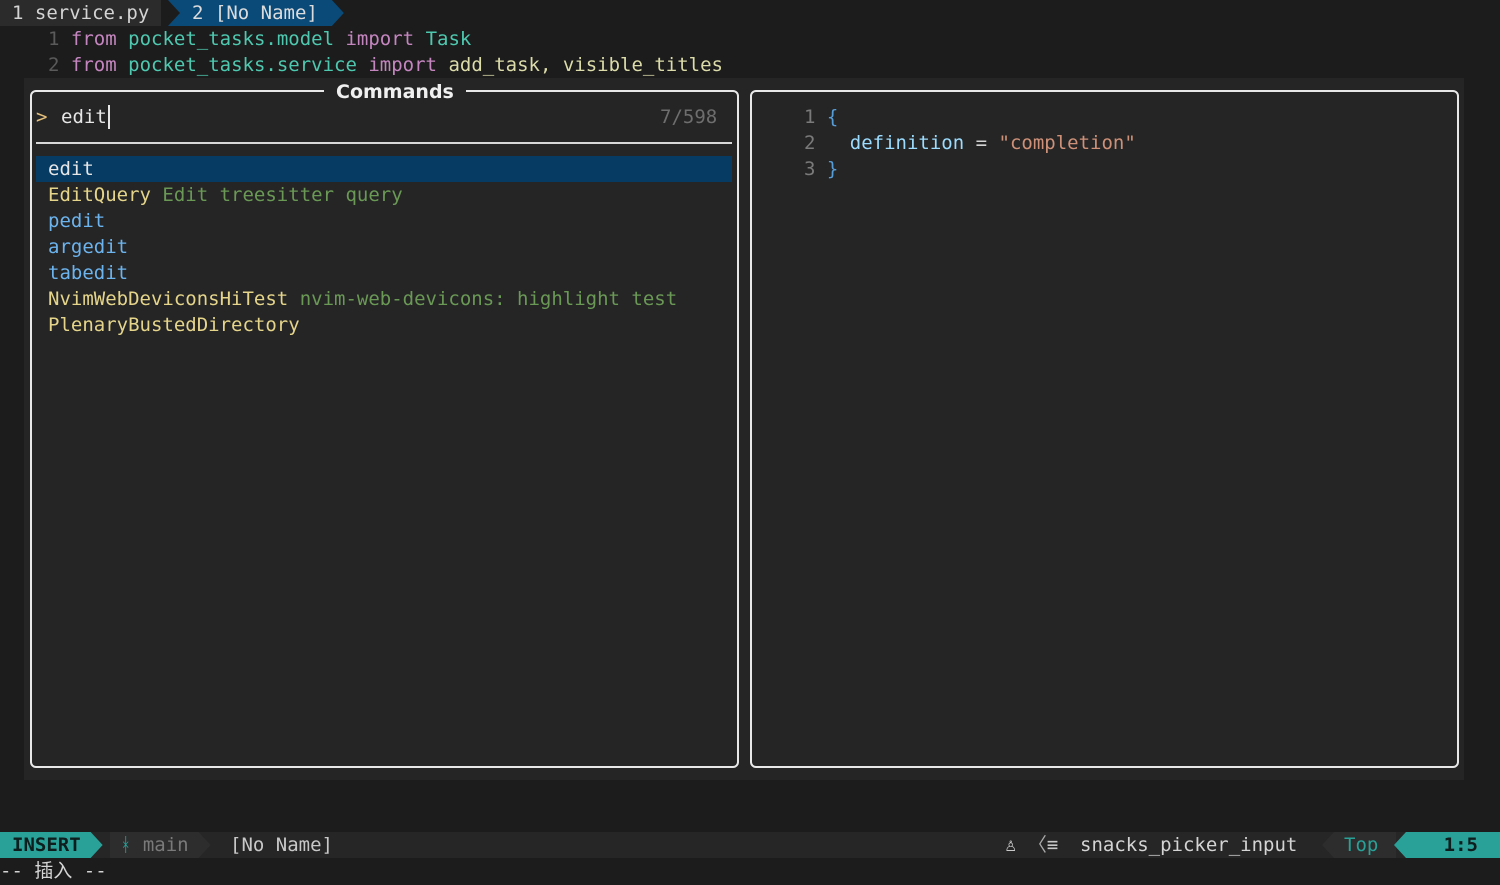  What do you see at coordinates (821, 169) in the screenshot?
I see `preview-line-3: 3 }` at bounding box center [821, 169].